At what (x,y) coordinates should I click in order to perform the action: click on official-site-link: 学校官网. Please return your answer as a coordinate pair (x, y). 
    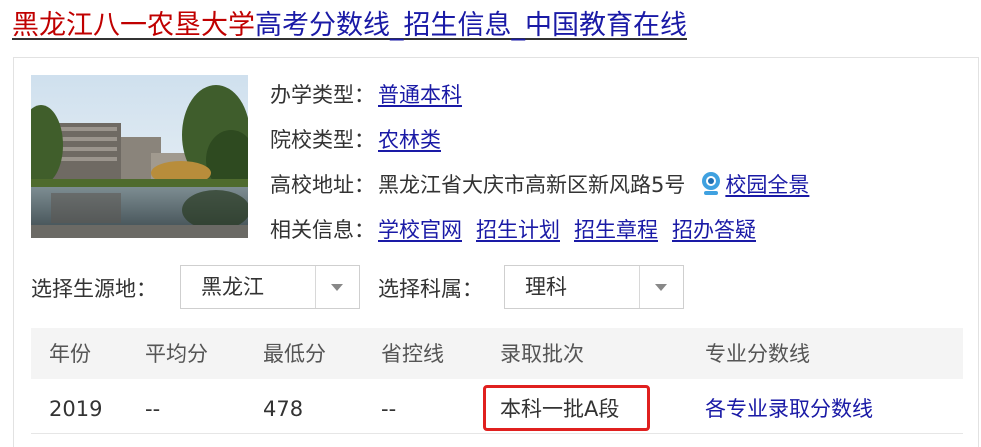
    Looking at the image, I should click on (420, 230).